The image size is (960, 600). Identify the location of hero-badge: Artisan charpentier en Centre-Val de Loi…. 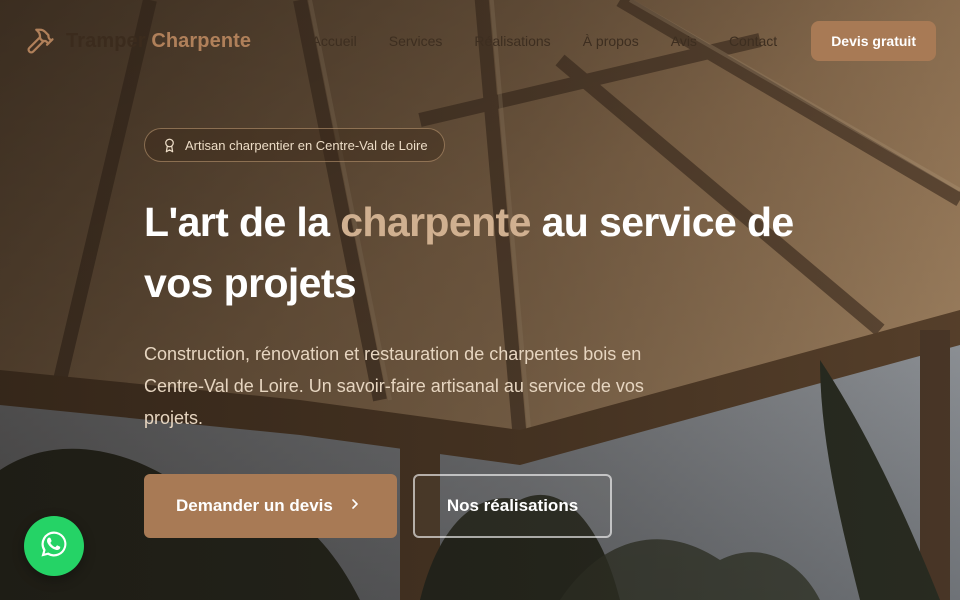
(294, 145).